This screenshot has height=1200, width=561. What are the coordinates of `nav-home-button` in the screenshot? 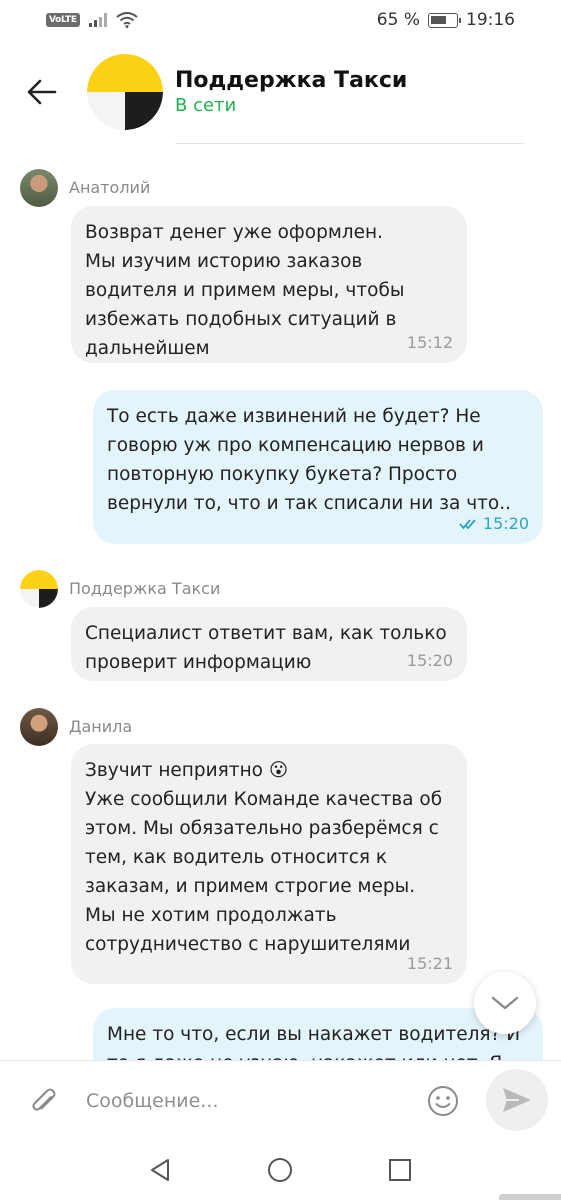 It's located at (280, 1170).